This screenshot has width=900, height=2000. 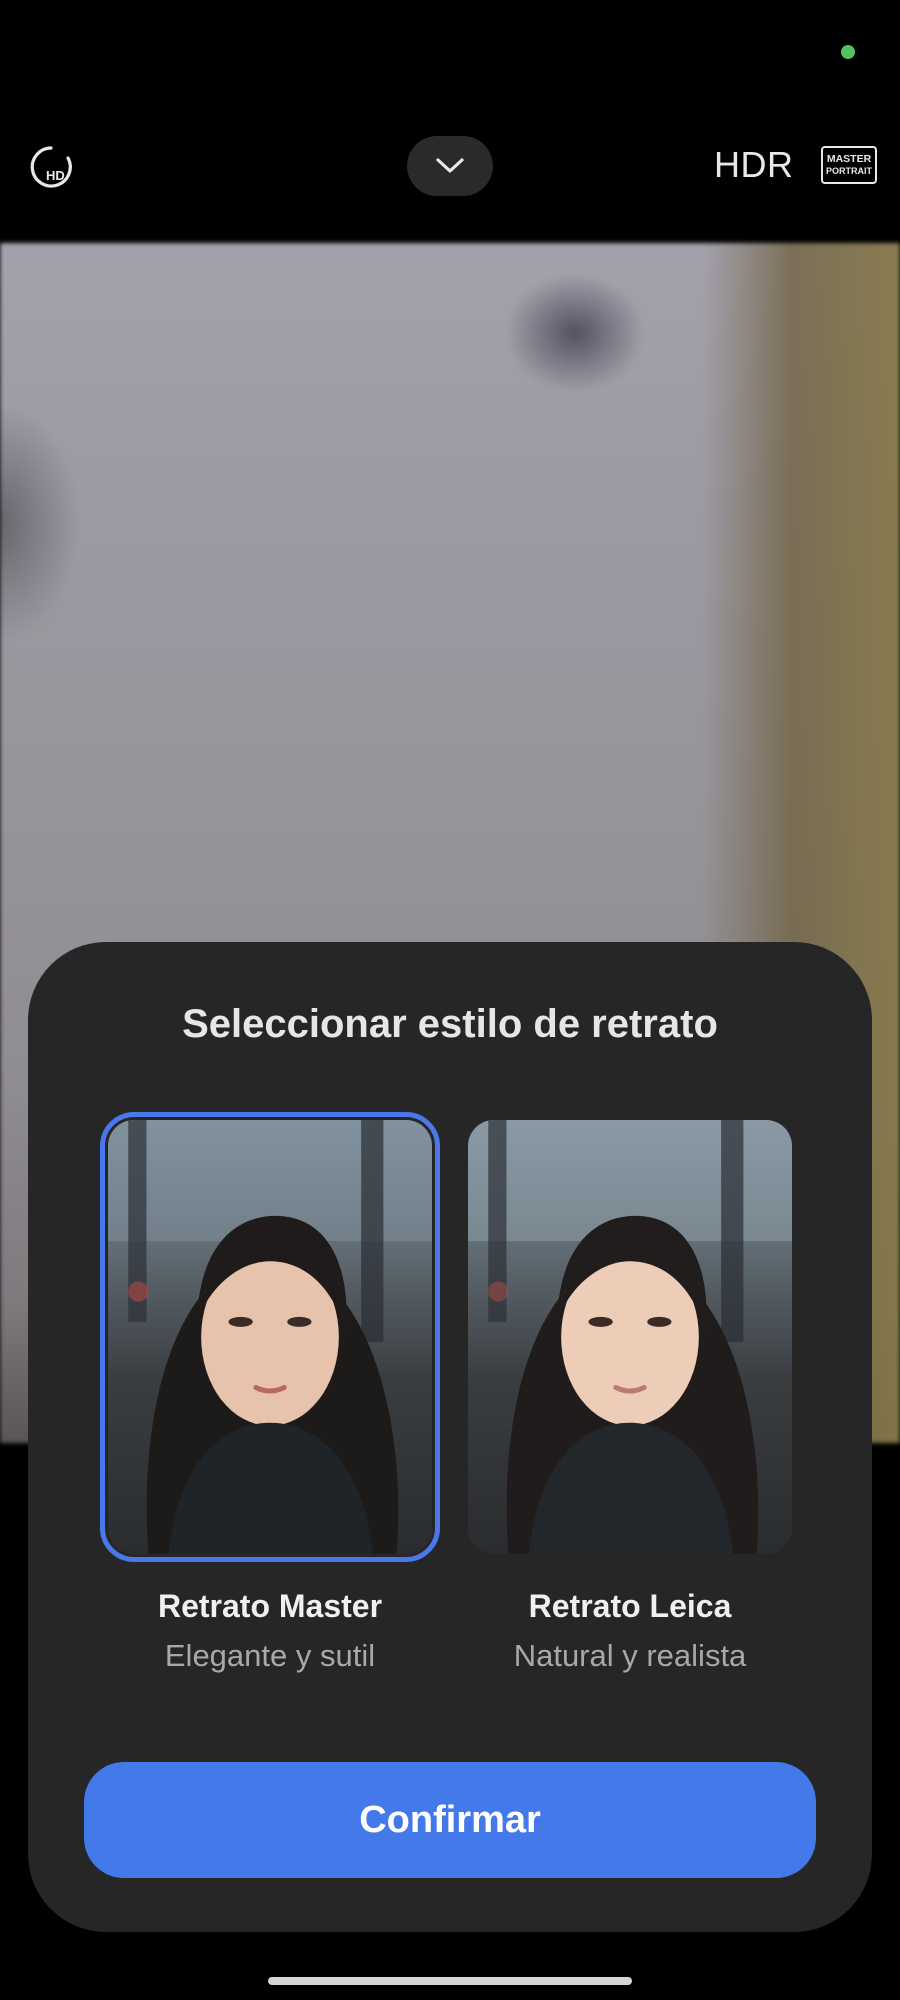 What do you see at coordinates (754, 165) in the screenshot?
I see `hdr-toggle: HDR` at bounding box center [754, 165].